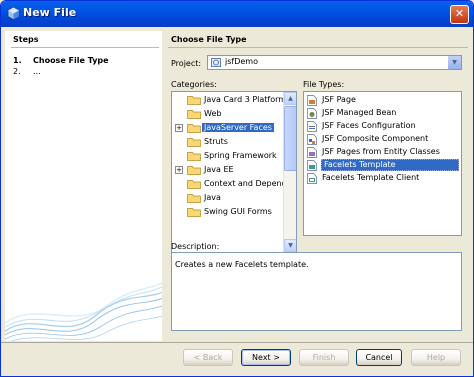 The height and width of the screenshot is (377, 474). Describe the element at coordinates (234, 184) in the screenshot. I see `tree-item-context-dependency-injection: Context and Dependency Injection` at that location.